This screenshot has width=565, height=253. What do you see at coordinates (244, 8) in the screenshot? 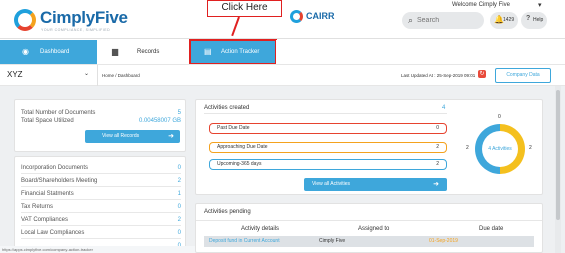
I see `click-here-callout: Click Here` at bounding box center [244, 8].